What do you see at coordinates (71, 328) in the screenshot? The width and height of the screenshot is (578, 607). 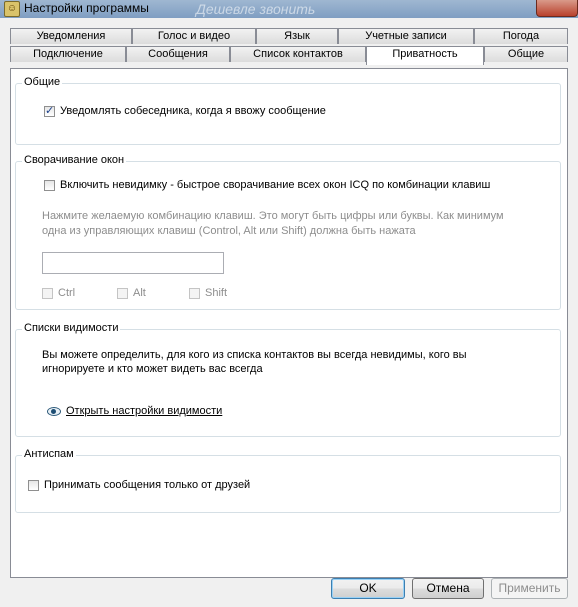 I see `group-visibility-label: Списки видимости` at bounding box center [71, 328].